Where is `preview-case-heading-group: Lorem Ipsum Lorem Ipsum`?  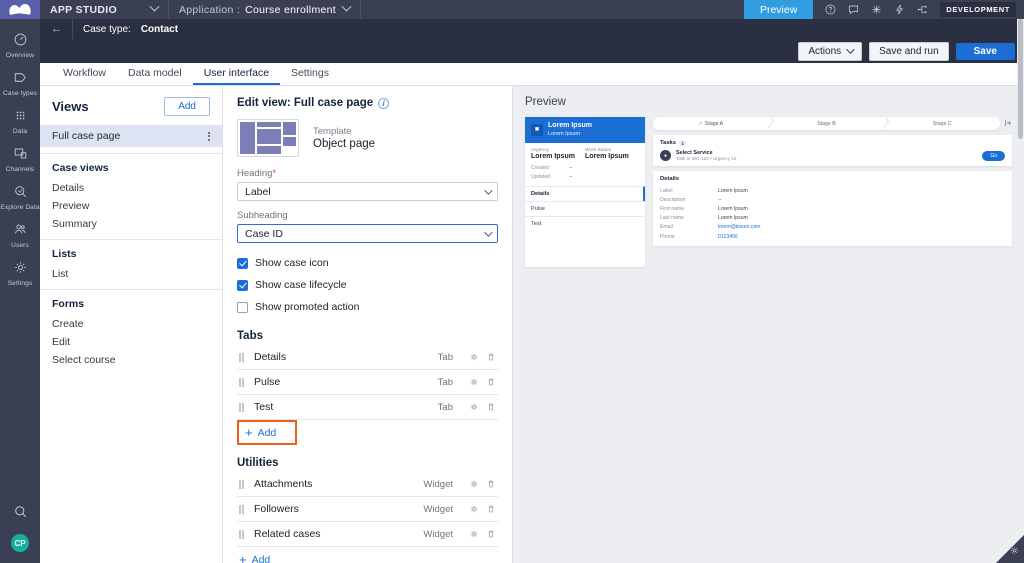
preview-case-heading-group: Lorem Ipsum Lorem Ipsum is located at coordinates (570, 130).